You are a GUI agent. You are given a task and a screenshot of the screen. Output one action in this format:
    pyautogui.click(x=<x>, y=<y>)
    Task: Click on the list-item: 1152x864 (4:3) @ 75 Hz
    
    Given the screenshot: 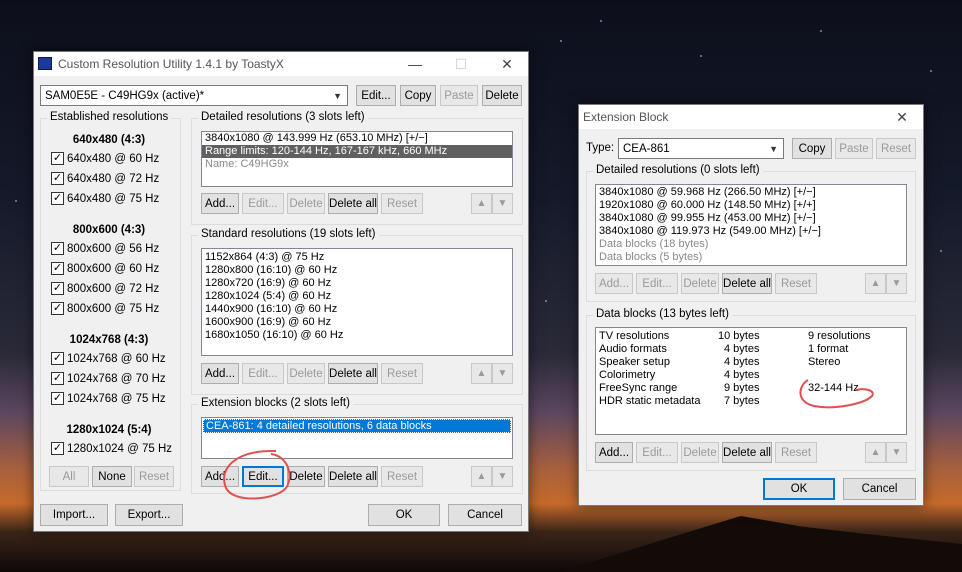 What is the action you would take?
    pyautogui.click(x=357, y=257)
    